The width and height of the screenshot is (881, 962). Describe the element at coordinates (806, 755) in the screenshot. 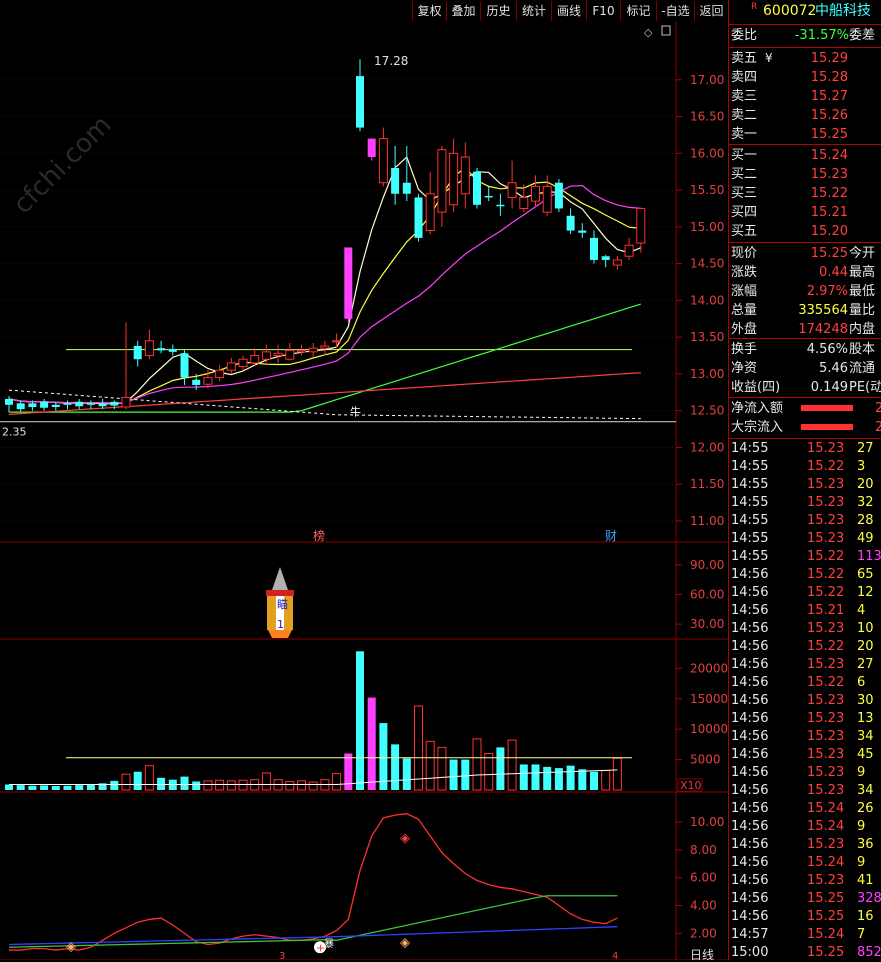

I see `tick-row: 14:56 15.23 45` at that location.